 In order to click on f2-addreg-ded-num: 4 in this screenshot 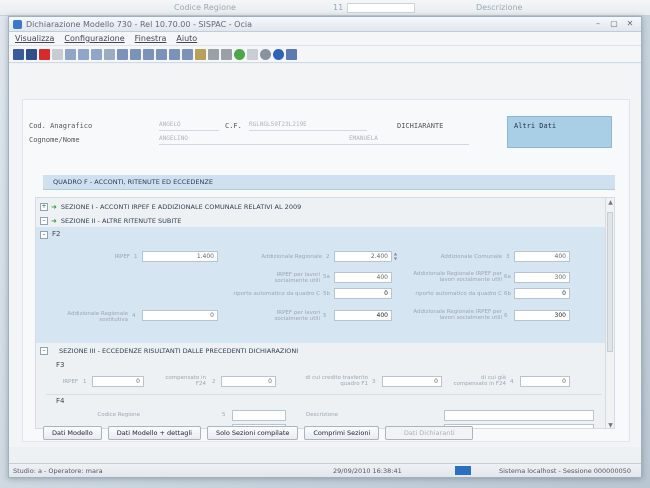, I will do `click(134, 316)`.